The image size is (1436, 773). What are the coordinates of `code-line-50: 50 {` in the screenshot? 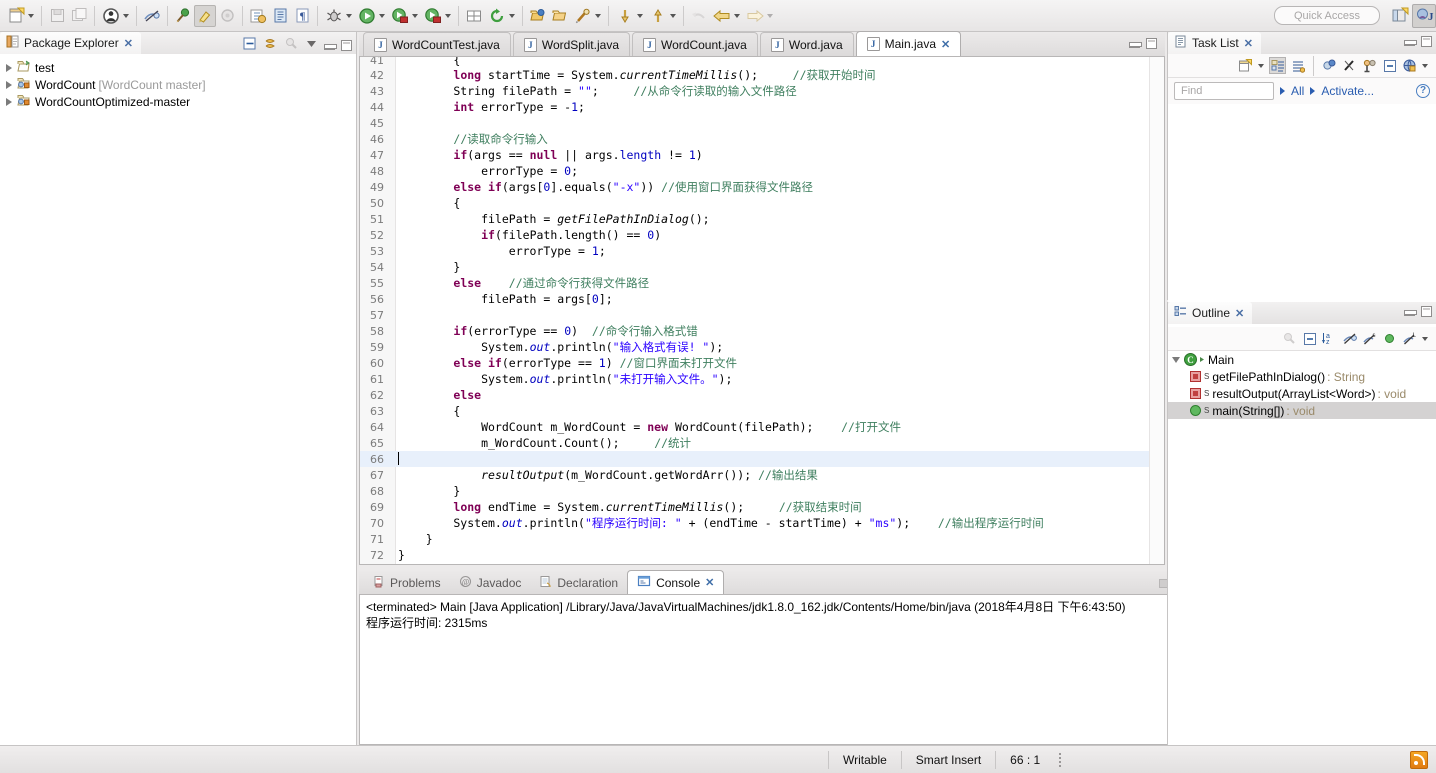 It's located at (754, 203).